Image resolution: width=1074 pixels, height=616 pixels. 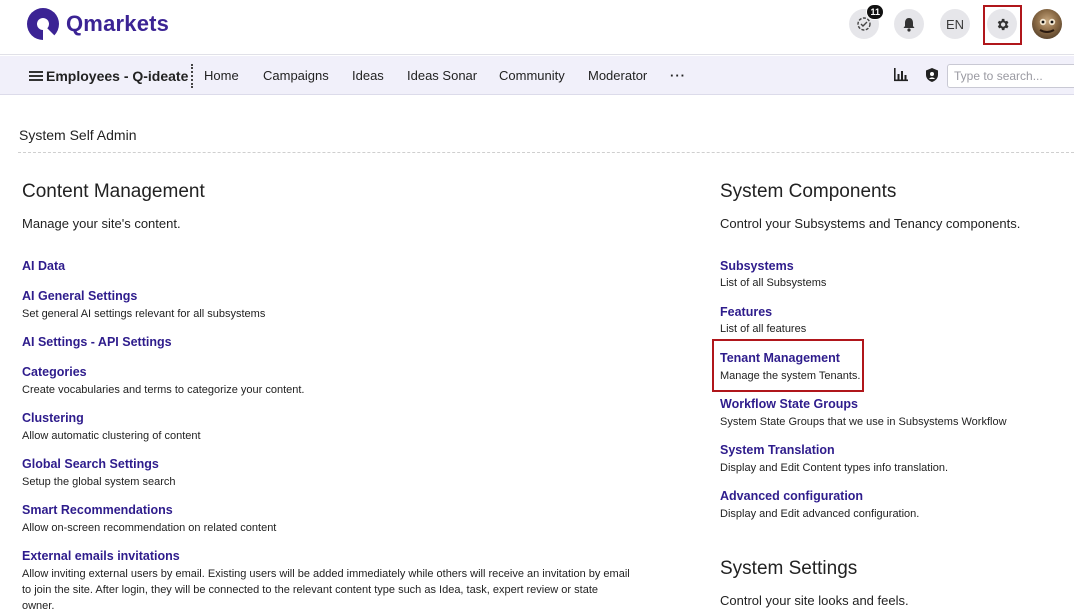 I want to click on workspace-switcher: Employees - Q-ideate, so click(x=108, y=75).